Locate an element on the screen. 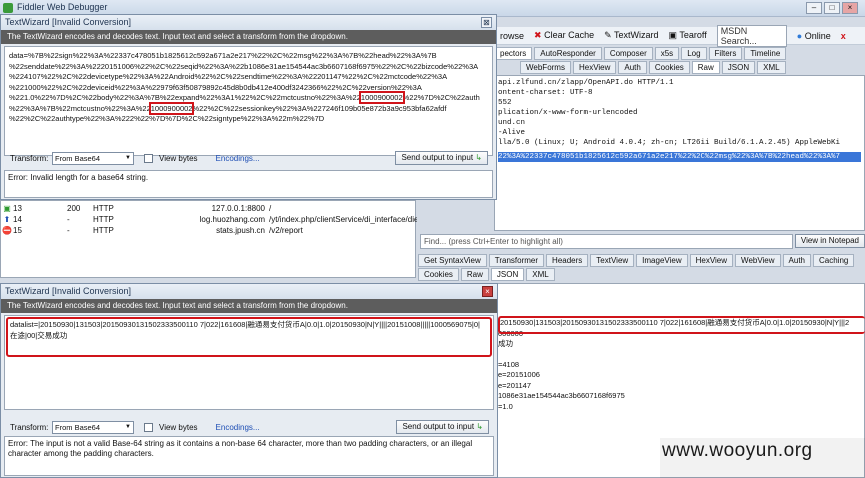 The image size is (865, 478). textwizard-1-title-bar: TextWizard [Invalid Conversion] ⊠ is located at coordinates (248, 22).